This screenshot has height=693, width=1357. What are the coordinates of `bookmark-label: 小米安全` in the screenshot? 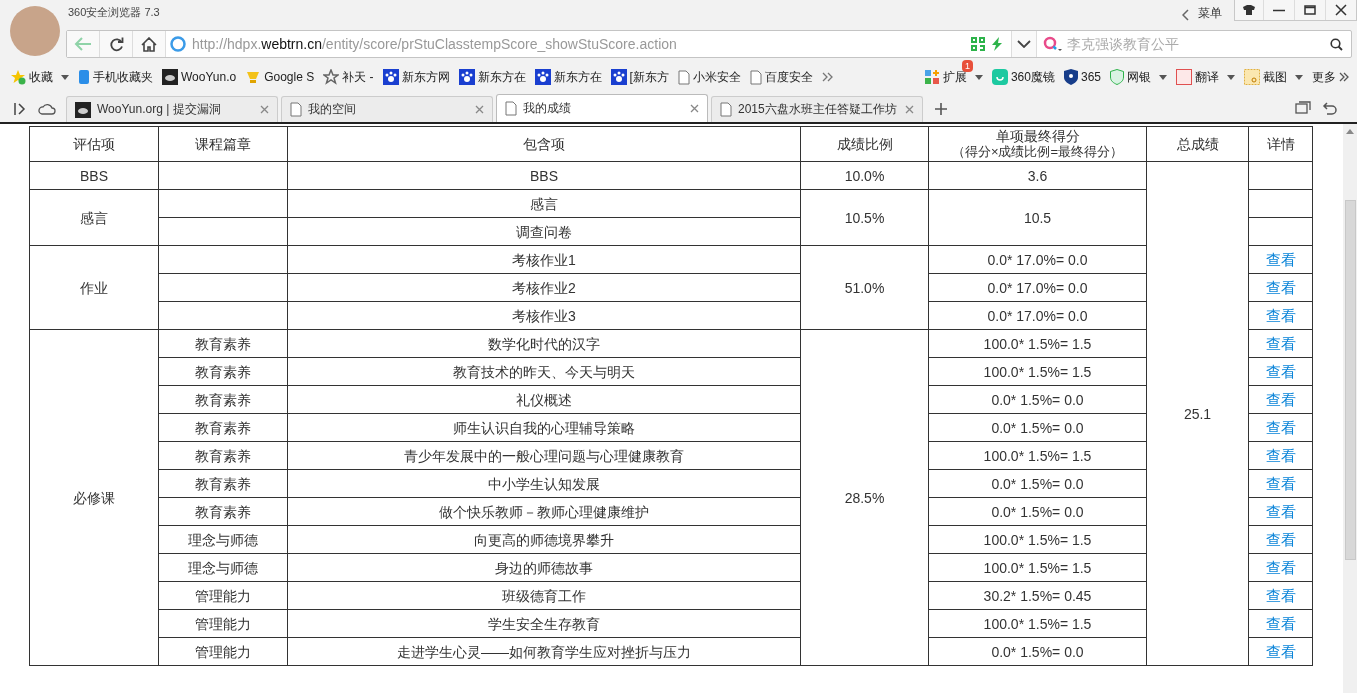 It's located at (716, 77).